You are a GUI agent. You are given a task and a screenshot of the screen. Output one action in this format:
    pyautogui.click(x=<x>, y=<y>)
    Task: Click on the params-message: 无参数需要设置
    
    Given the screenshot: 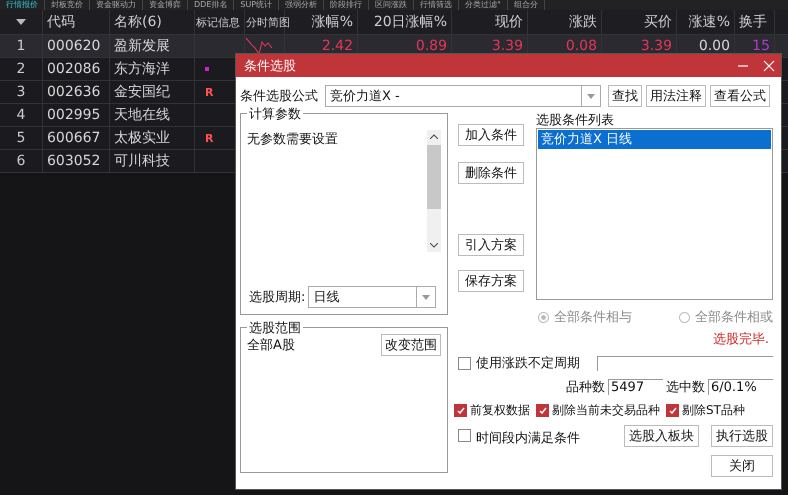 What is the action you would take?
    pyautogui.click(x=292, y=140)
    